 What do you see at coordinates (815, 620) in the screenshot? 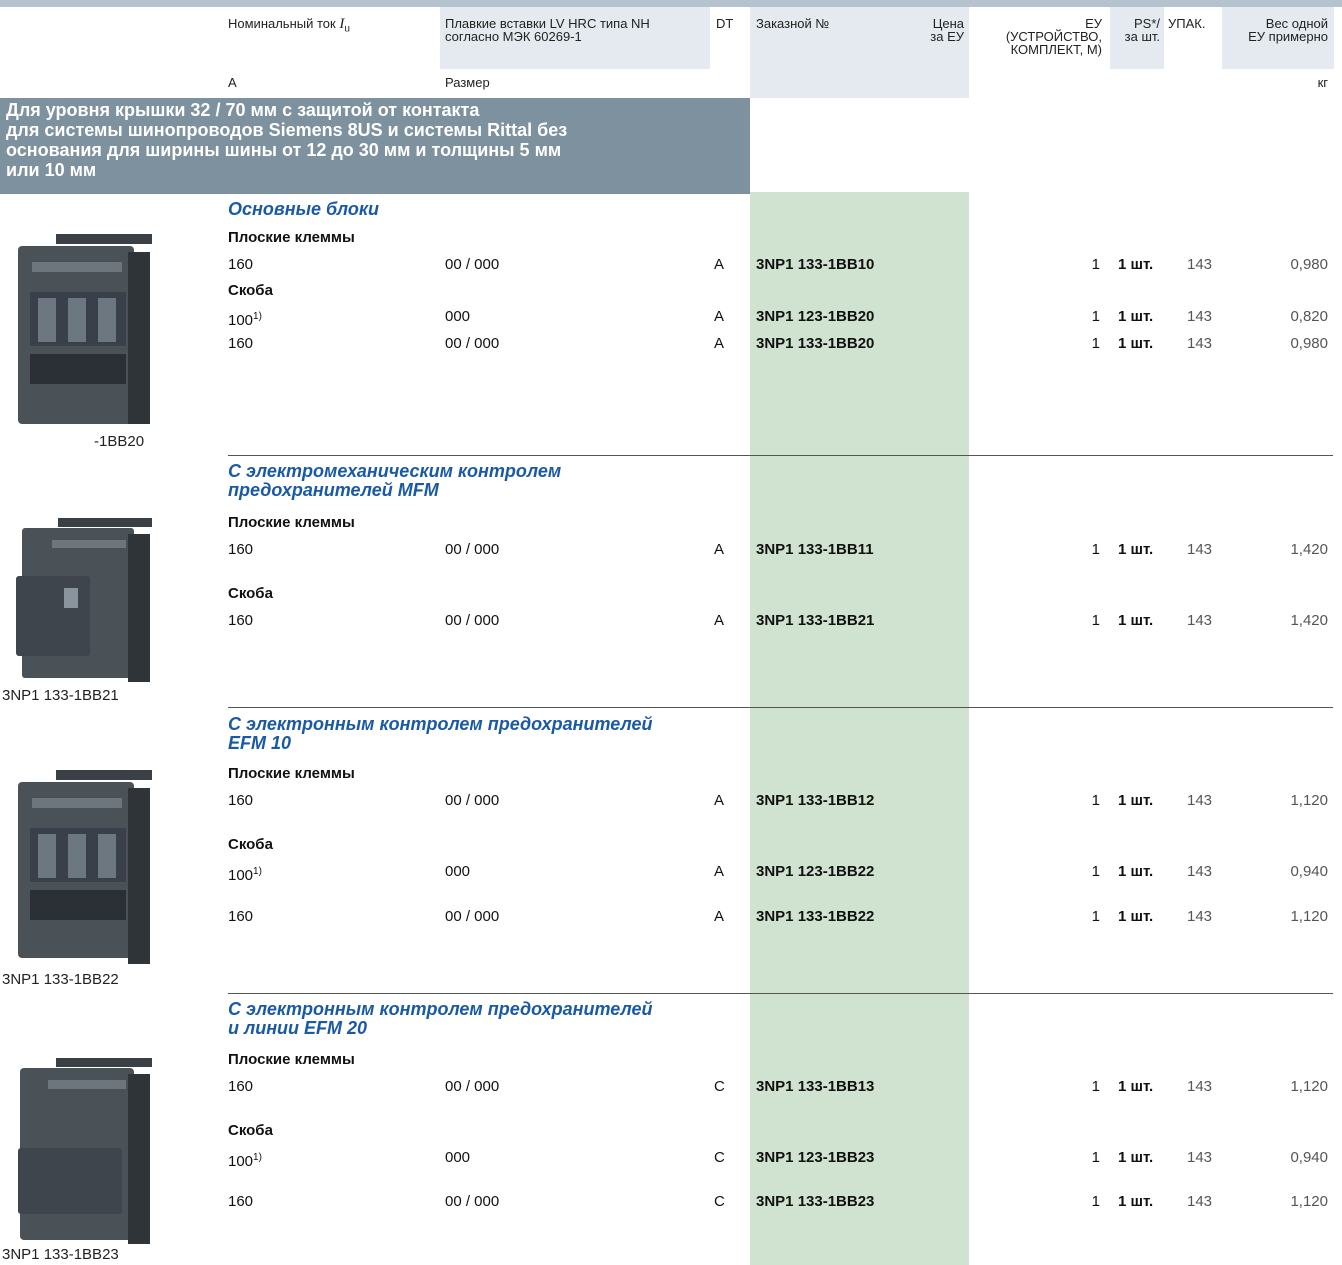
I see `cell-order: 3NP1 133-1BB21` at bounding box center [815, 620].